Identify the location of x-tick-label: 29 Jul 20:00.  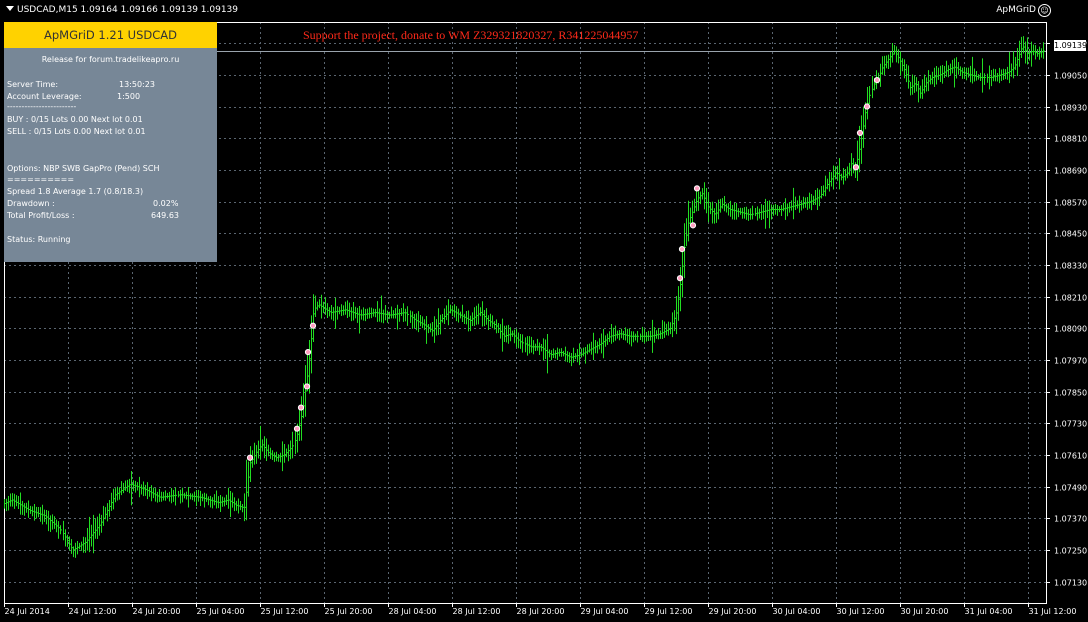
(733, 611).